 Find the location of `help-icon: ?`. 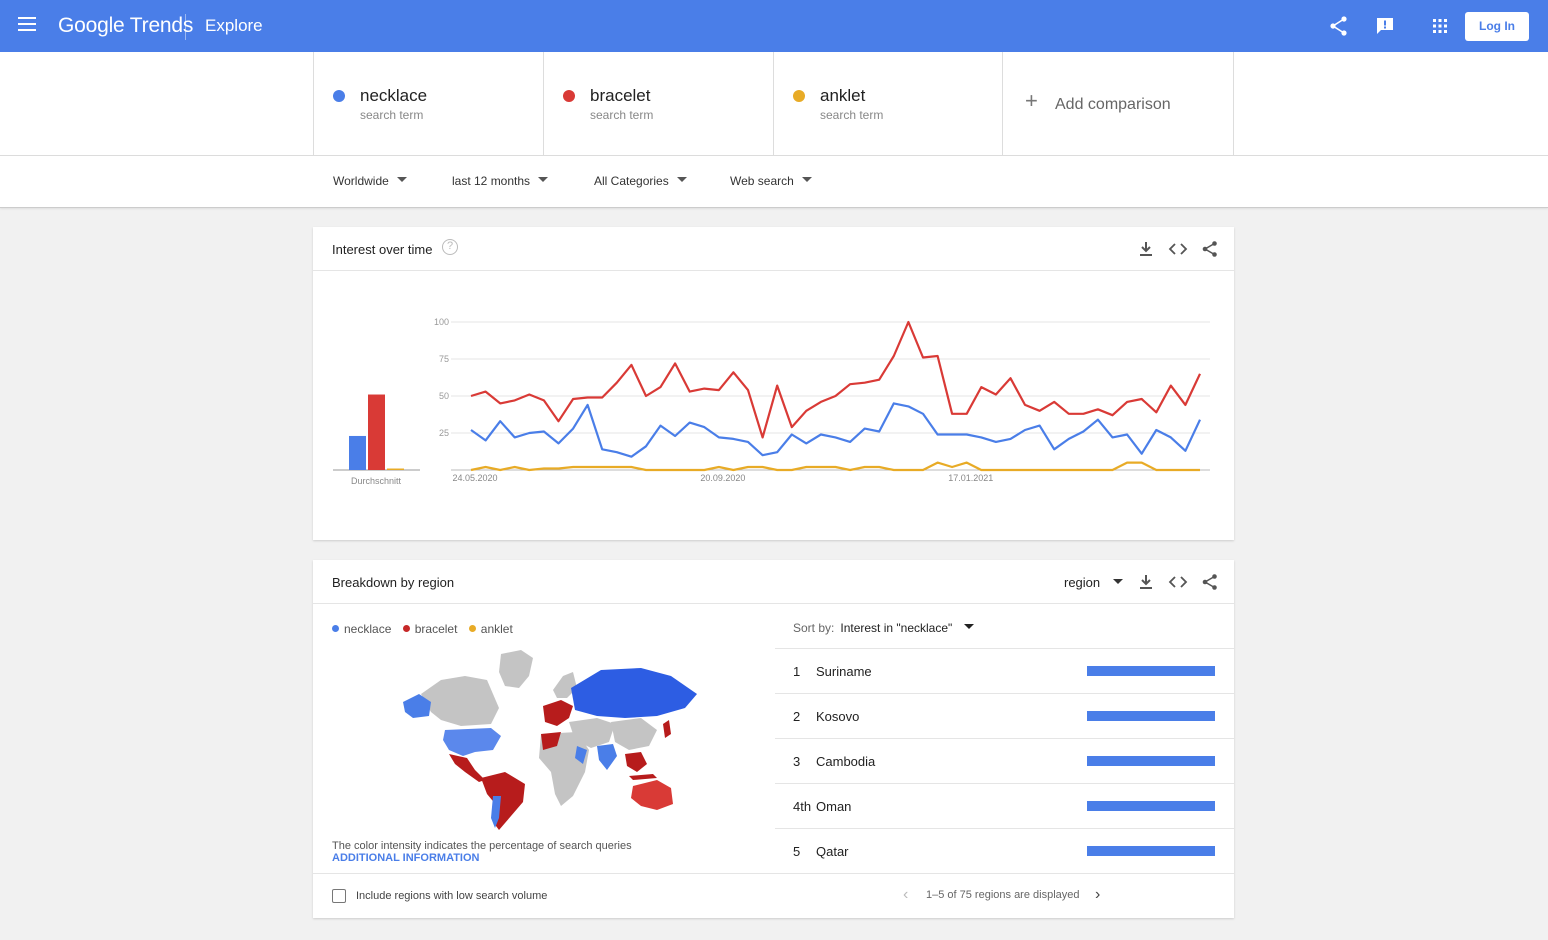

help-icon: ? is located at coordinates (450, 247).